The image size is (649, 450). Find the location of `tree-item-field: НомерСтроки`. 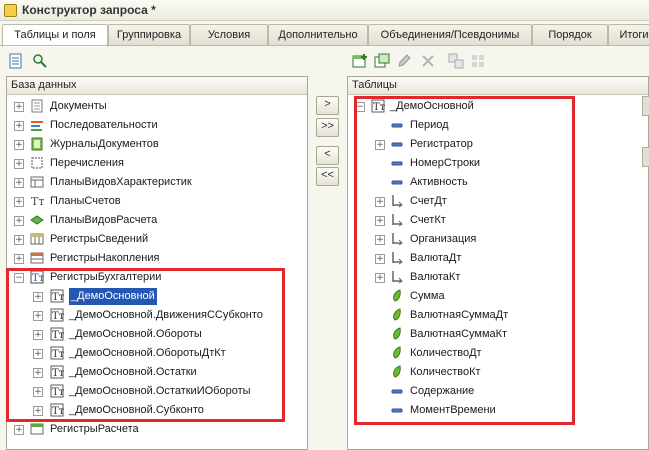

tree-item-field: НомерСтроки is located at coordinates (493, 163).